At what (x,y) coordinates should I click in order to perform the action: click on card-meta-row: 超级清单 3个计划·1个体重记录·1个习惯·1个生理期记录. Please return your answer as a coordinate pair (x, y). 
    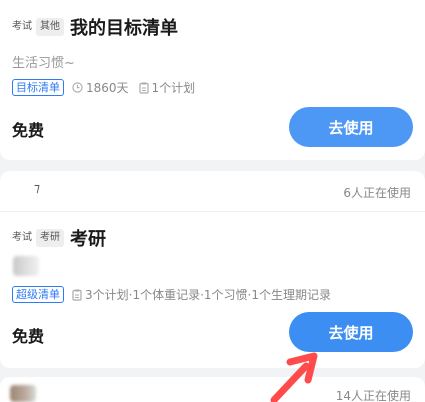
    Looking at the image, I should click on (176, 294).